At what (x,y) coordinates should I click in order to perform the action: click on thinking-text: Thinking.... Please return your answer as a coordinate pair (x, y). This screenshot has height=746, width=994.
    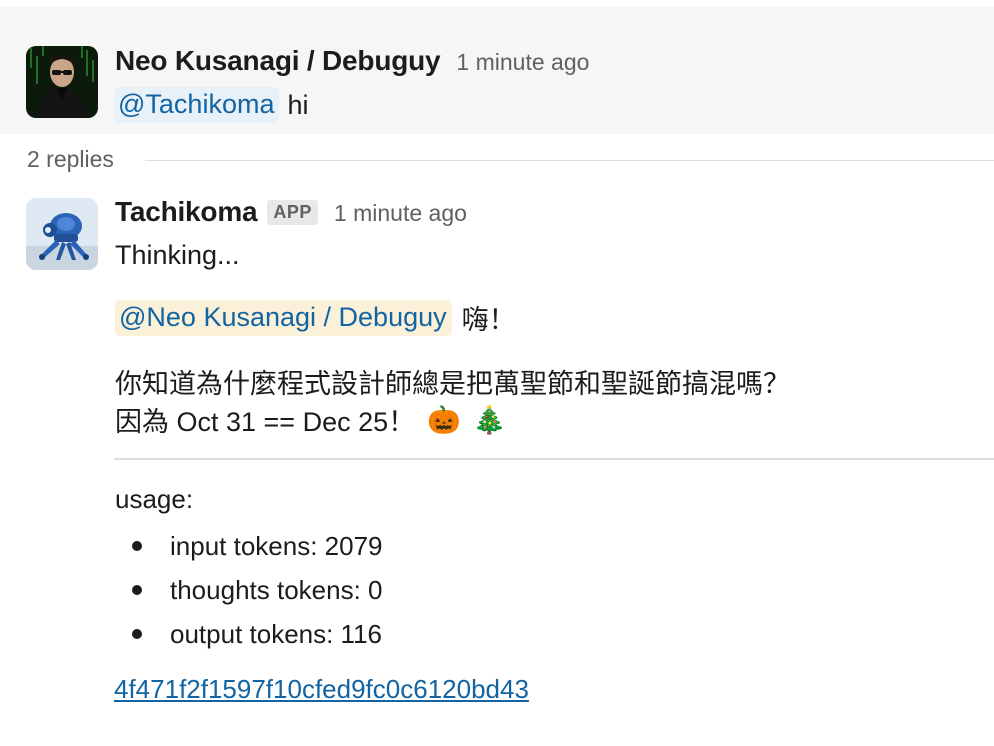
    Looking at the image, I should click on (177, 255).